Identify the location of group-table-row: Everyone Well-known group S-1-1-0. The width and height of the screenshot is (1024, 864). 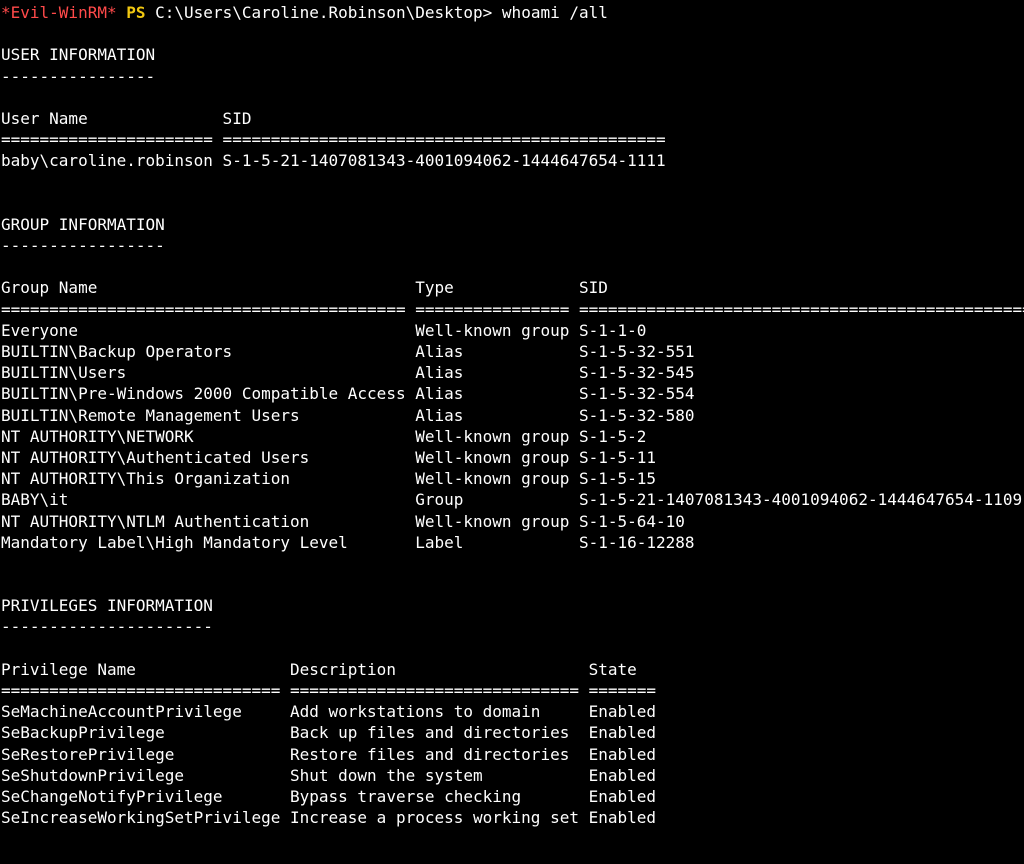
(324, 330).